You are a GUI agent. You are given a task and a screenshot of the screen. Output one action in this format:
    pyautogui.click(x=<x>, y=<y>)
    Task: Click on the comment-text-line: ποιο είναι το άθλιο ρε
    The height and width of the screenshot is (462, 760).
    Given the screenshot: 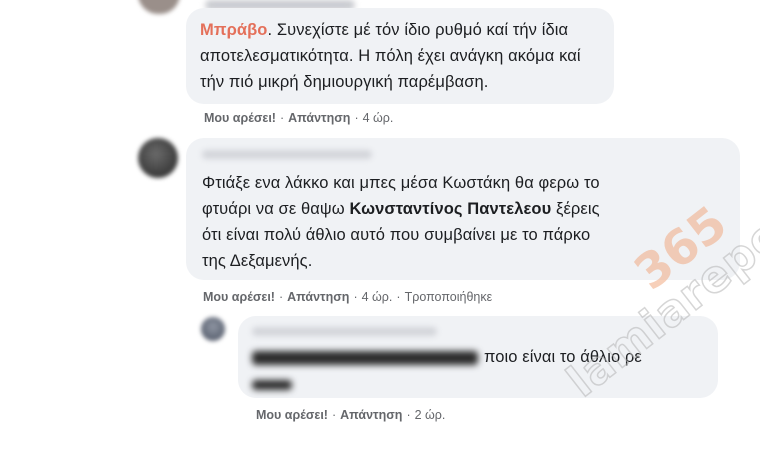 What is the action you would take?
    pyautogui.click(x=478, y=357)
    